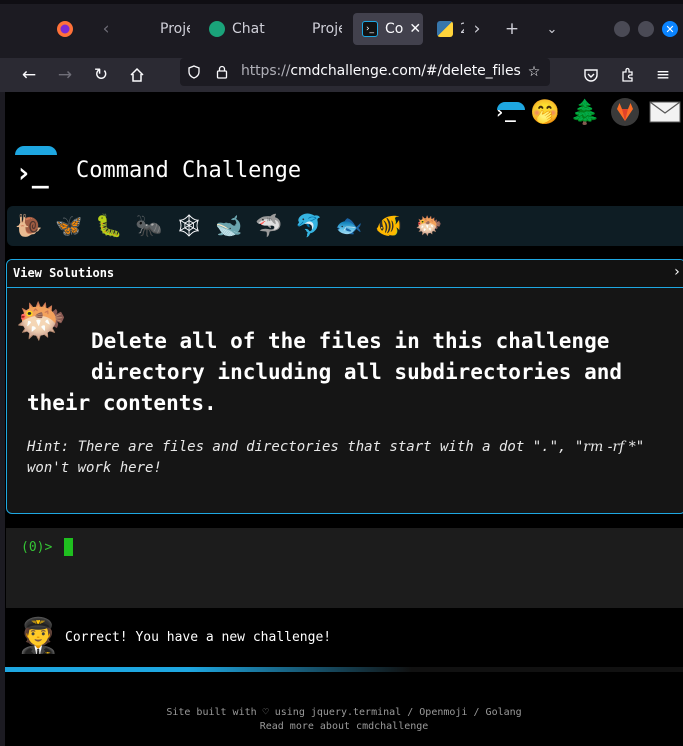 This screenshot has height=746, width=683. Describe the element at coordinates (269, 226) in the screenshot. I see `shark-icon: 🦈` at that location.